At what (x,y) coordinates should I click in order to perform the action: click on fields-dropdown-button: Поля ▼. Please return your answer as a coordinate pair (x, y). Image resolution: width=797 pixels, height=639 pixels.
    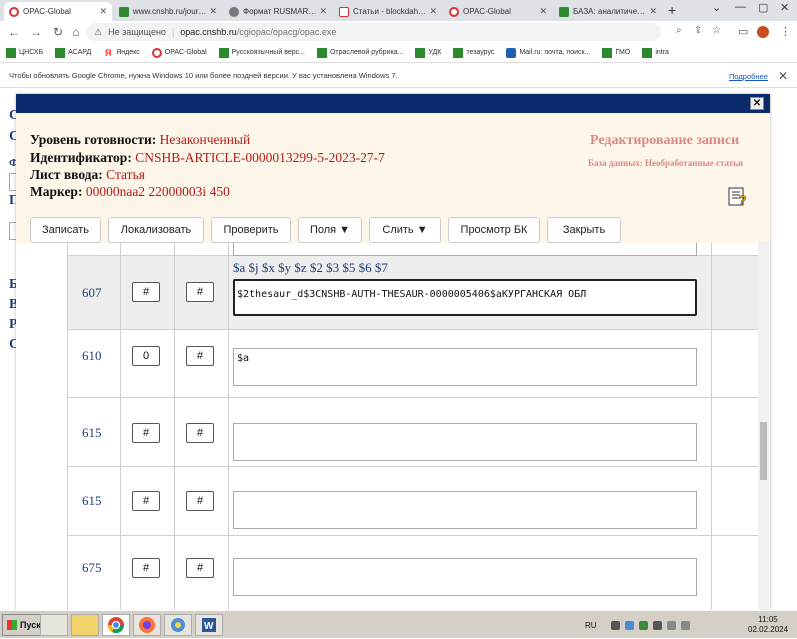
    Looking at the image, I should click on (330, 230).